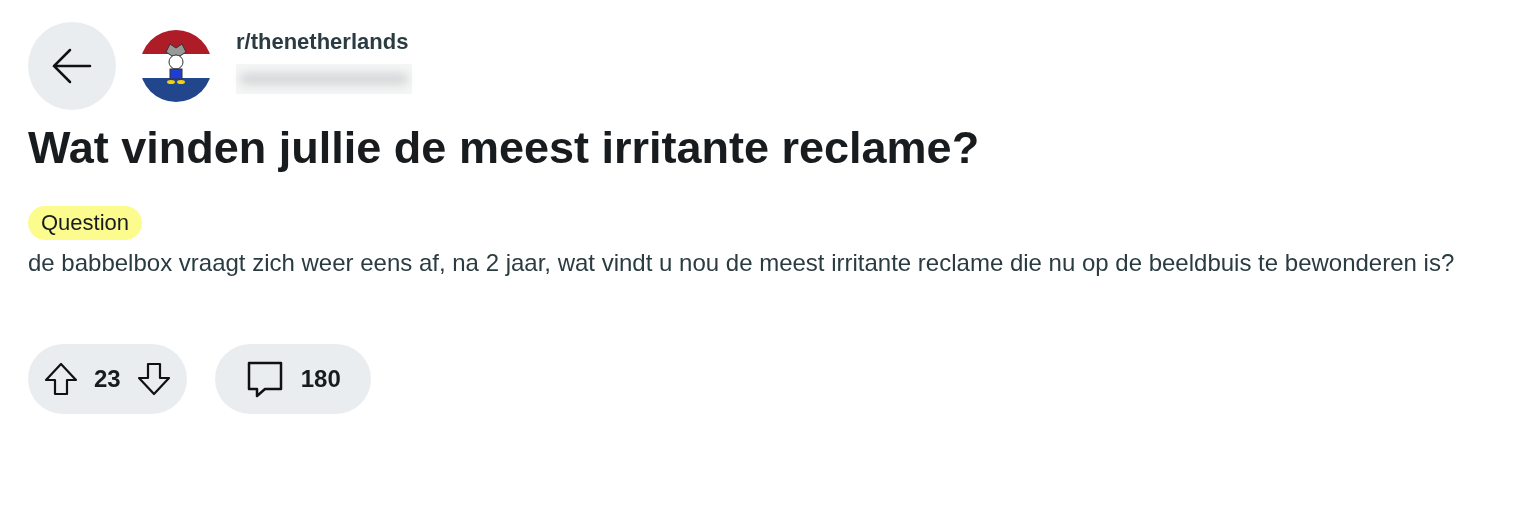 The height and width of the screenshot is (516, 1534). I want to click on flair-tag: Question, so click(85, 223).